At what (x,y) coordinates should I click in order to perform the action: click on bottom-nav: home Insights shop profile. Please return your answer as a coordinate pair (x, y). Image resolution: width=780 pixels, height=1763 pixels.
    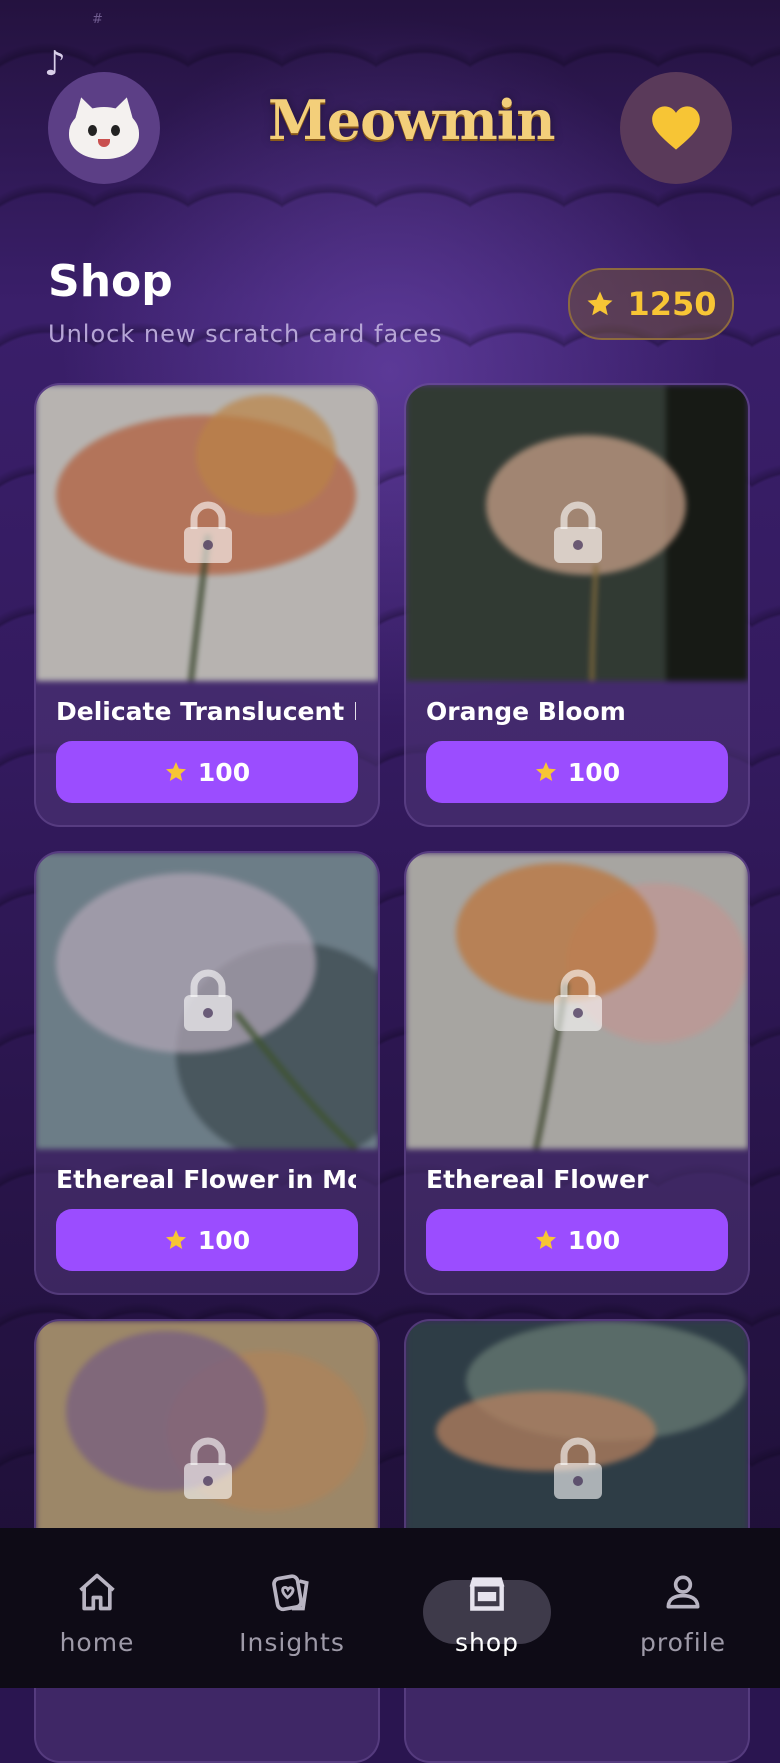
    Looking at the image, I should click on (390, 1608).